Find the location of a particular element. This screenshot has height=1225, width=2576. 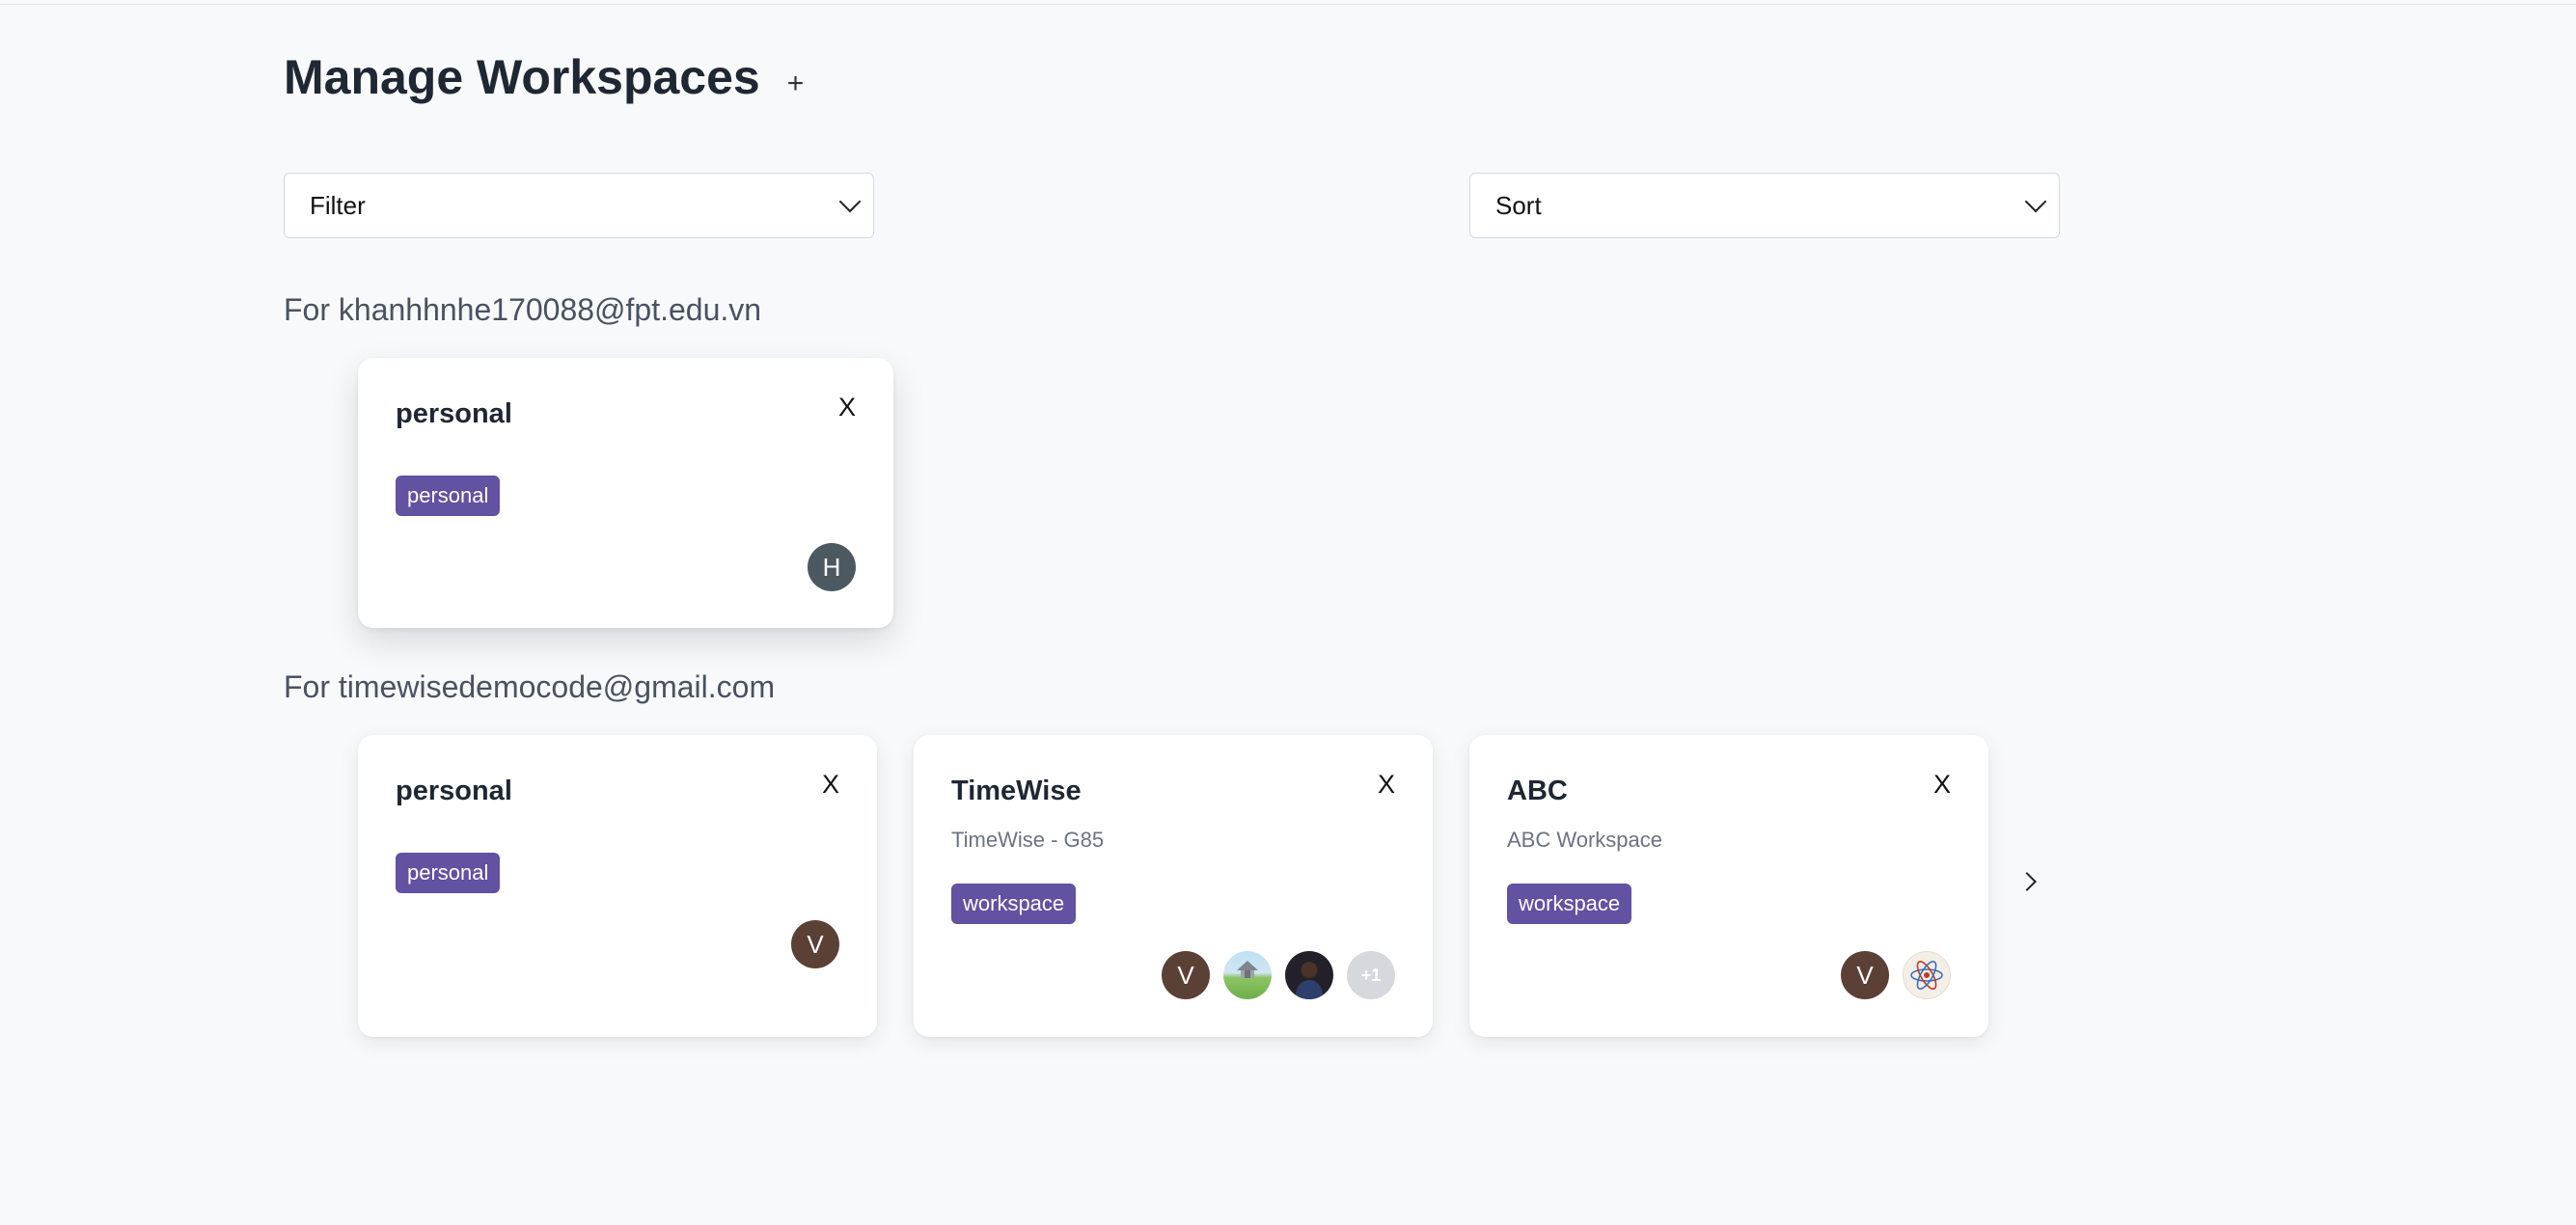

sort-select: Sort is located at coordinates (1764, 205).